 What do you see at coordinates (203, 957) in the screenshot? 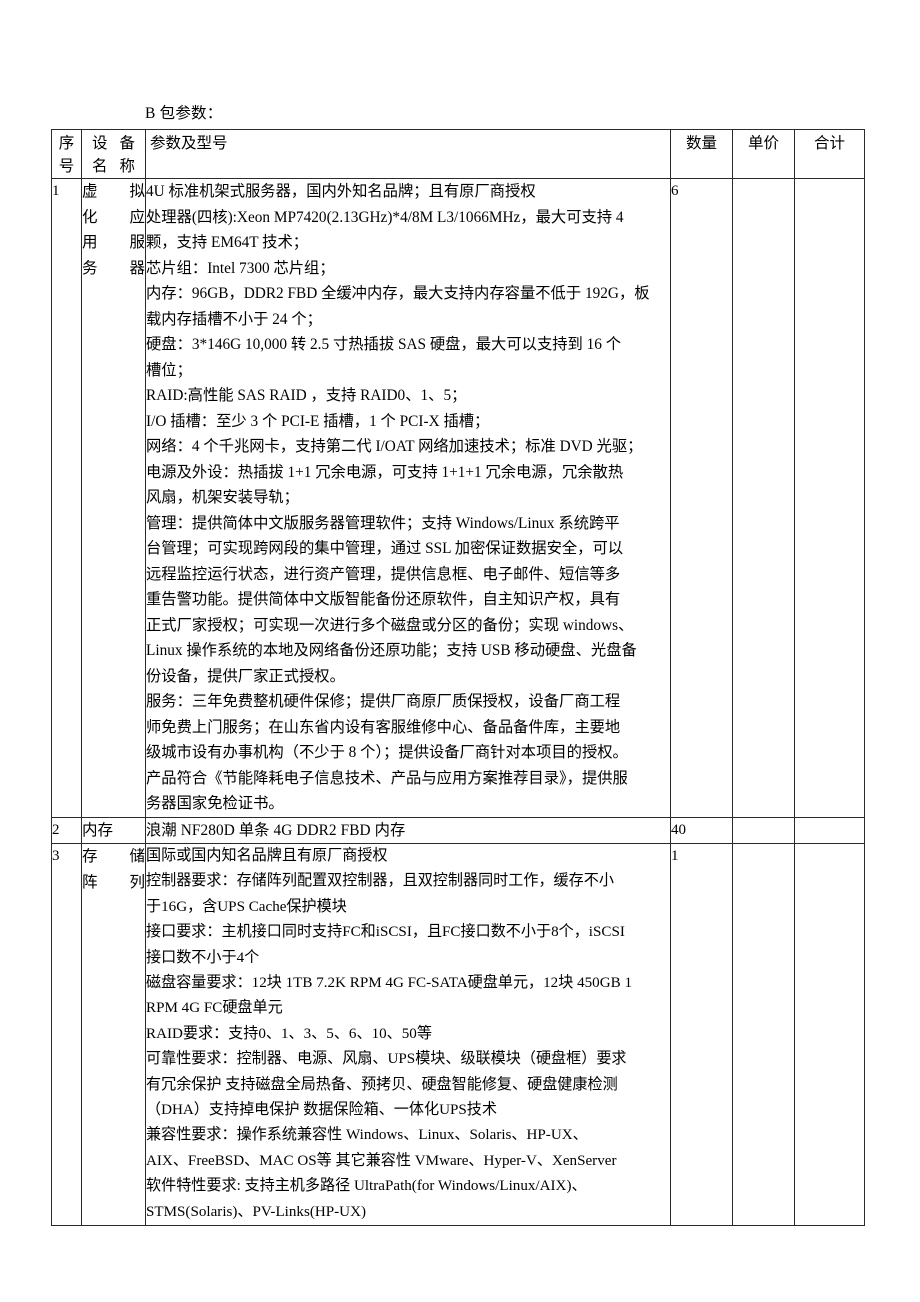
I see `spec-line: 接口数不小于4个` at bounding box center [203, 957].